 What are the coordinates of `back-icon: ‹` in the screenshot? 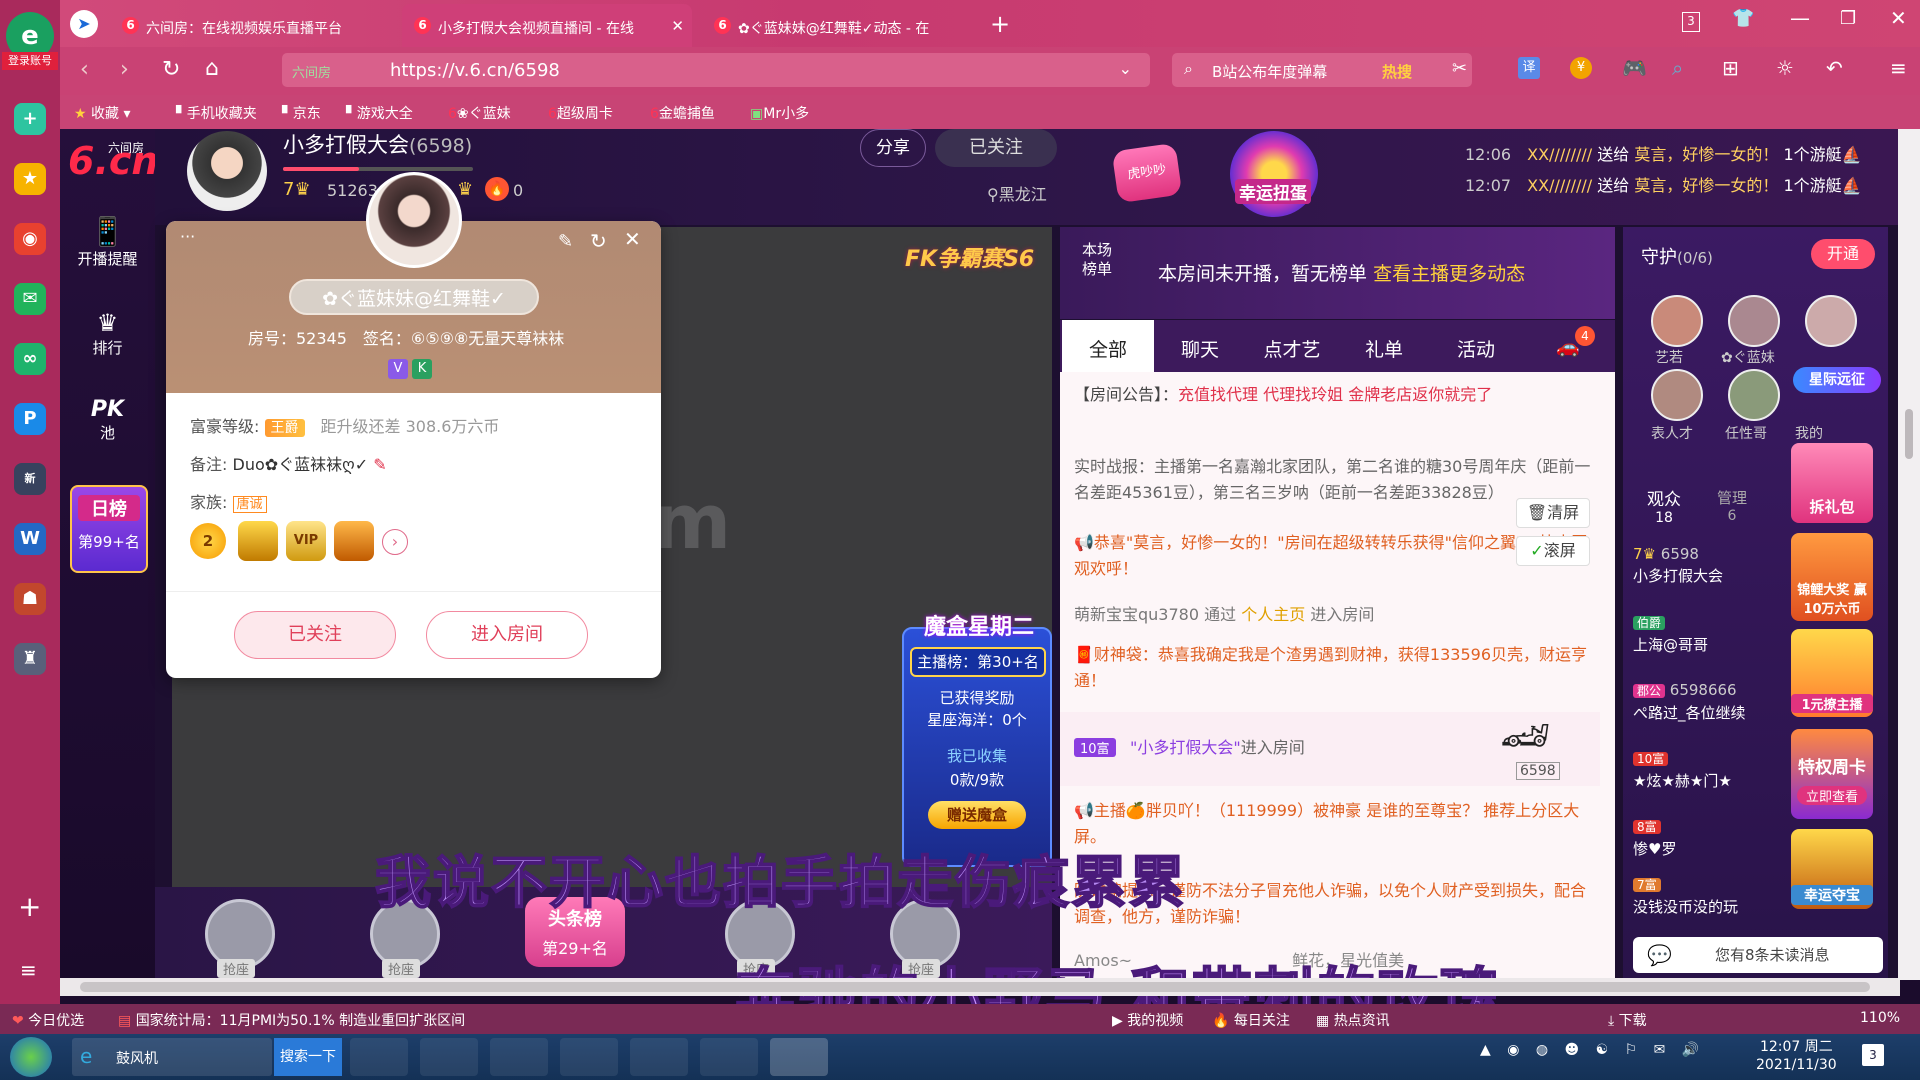 It's located at (84, 69).